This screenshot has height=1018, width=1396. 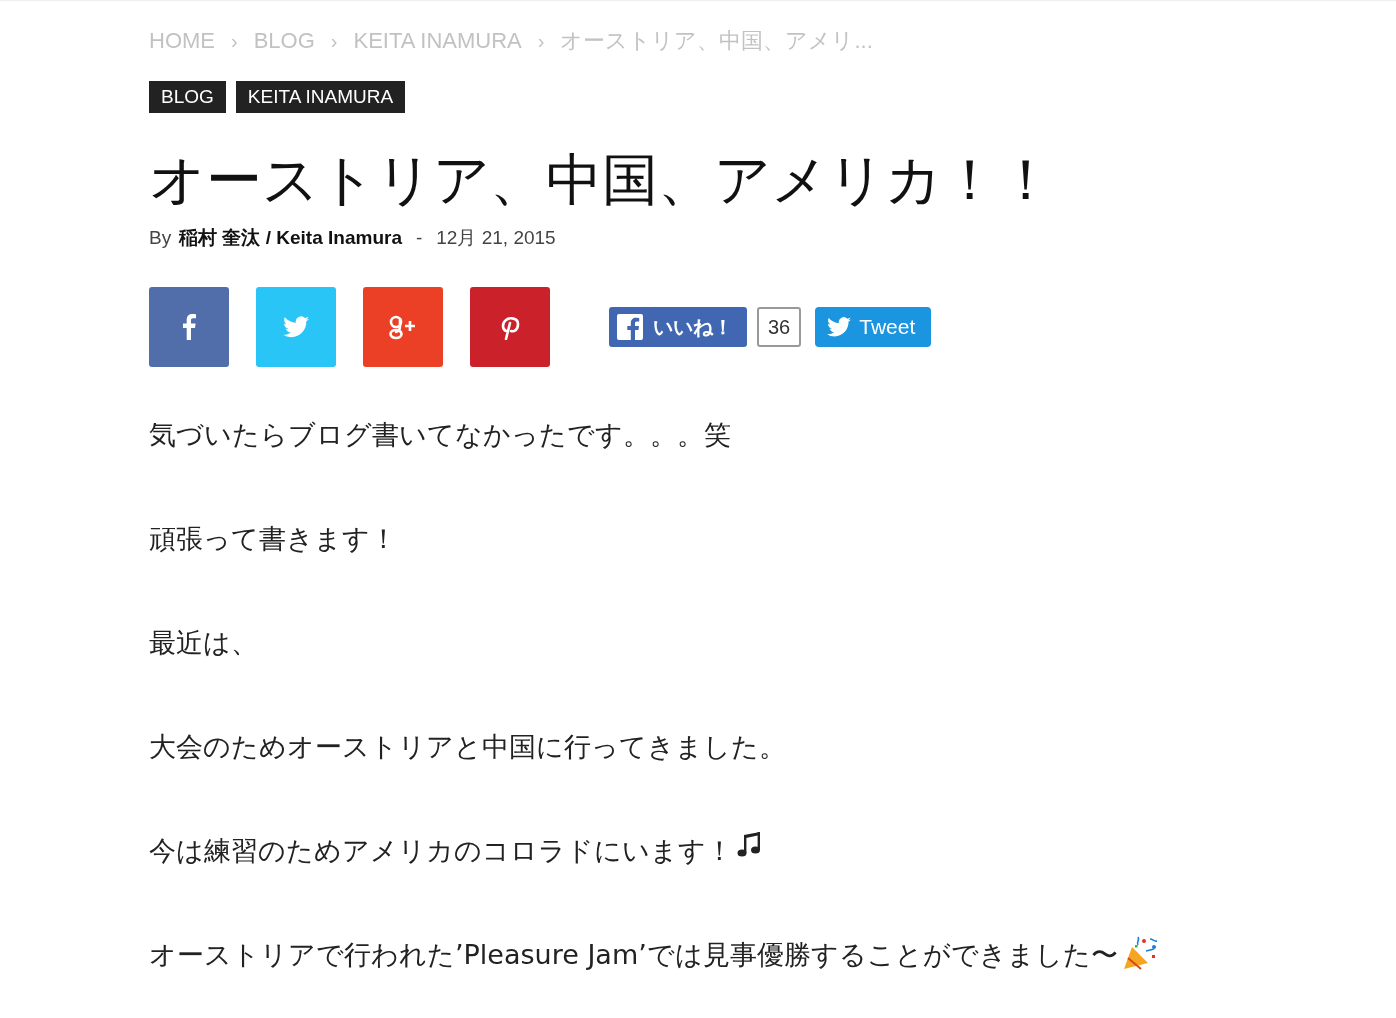 I want to click on like-button: いいね！, so click(x=678, y=327).